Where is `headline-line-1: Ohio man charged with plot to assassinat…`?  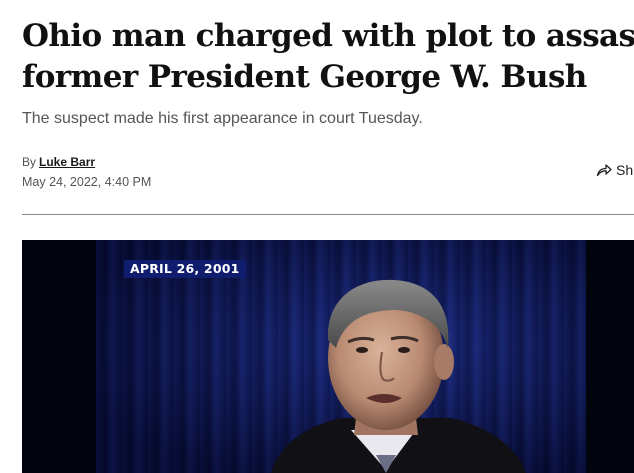
headline-line-1: Ohio man charged with plot to assassinat… is located at coordinates (328, 36).